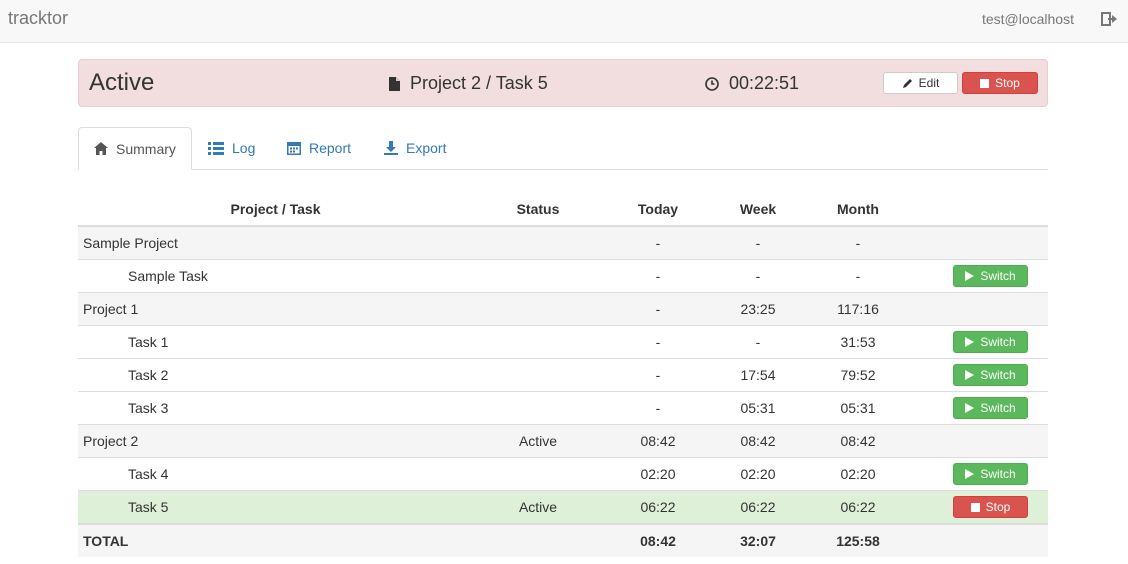  I want to click on clock-icon, so click(712, 83).